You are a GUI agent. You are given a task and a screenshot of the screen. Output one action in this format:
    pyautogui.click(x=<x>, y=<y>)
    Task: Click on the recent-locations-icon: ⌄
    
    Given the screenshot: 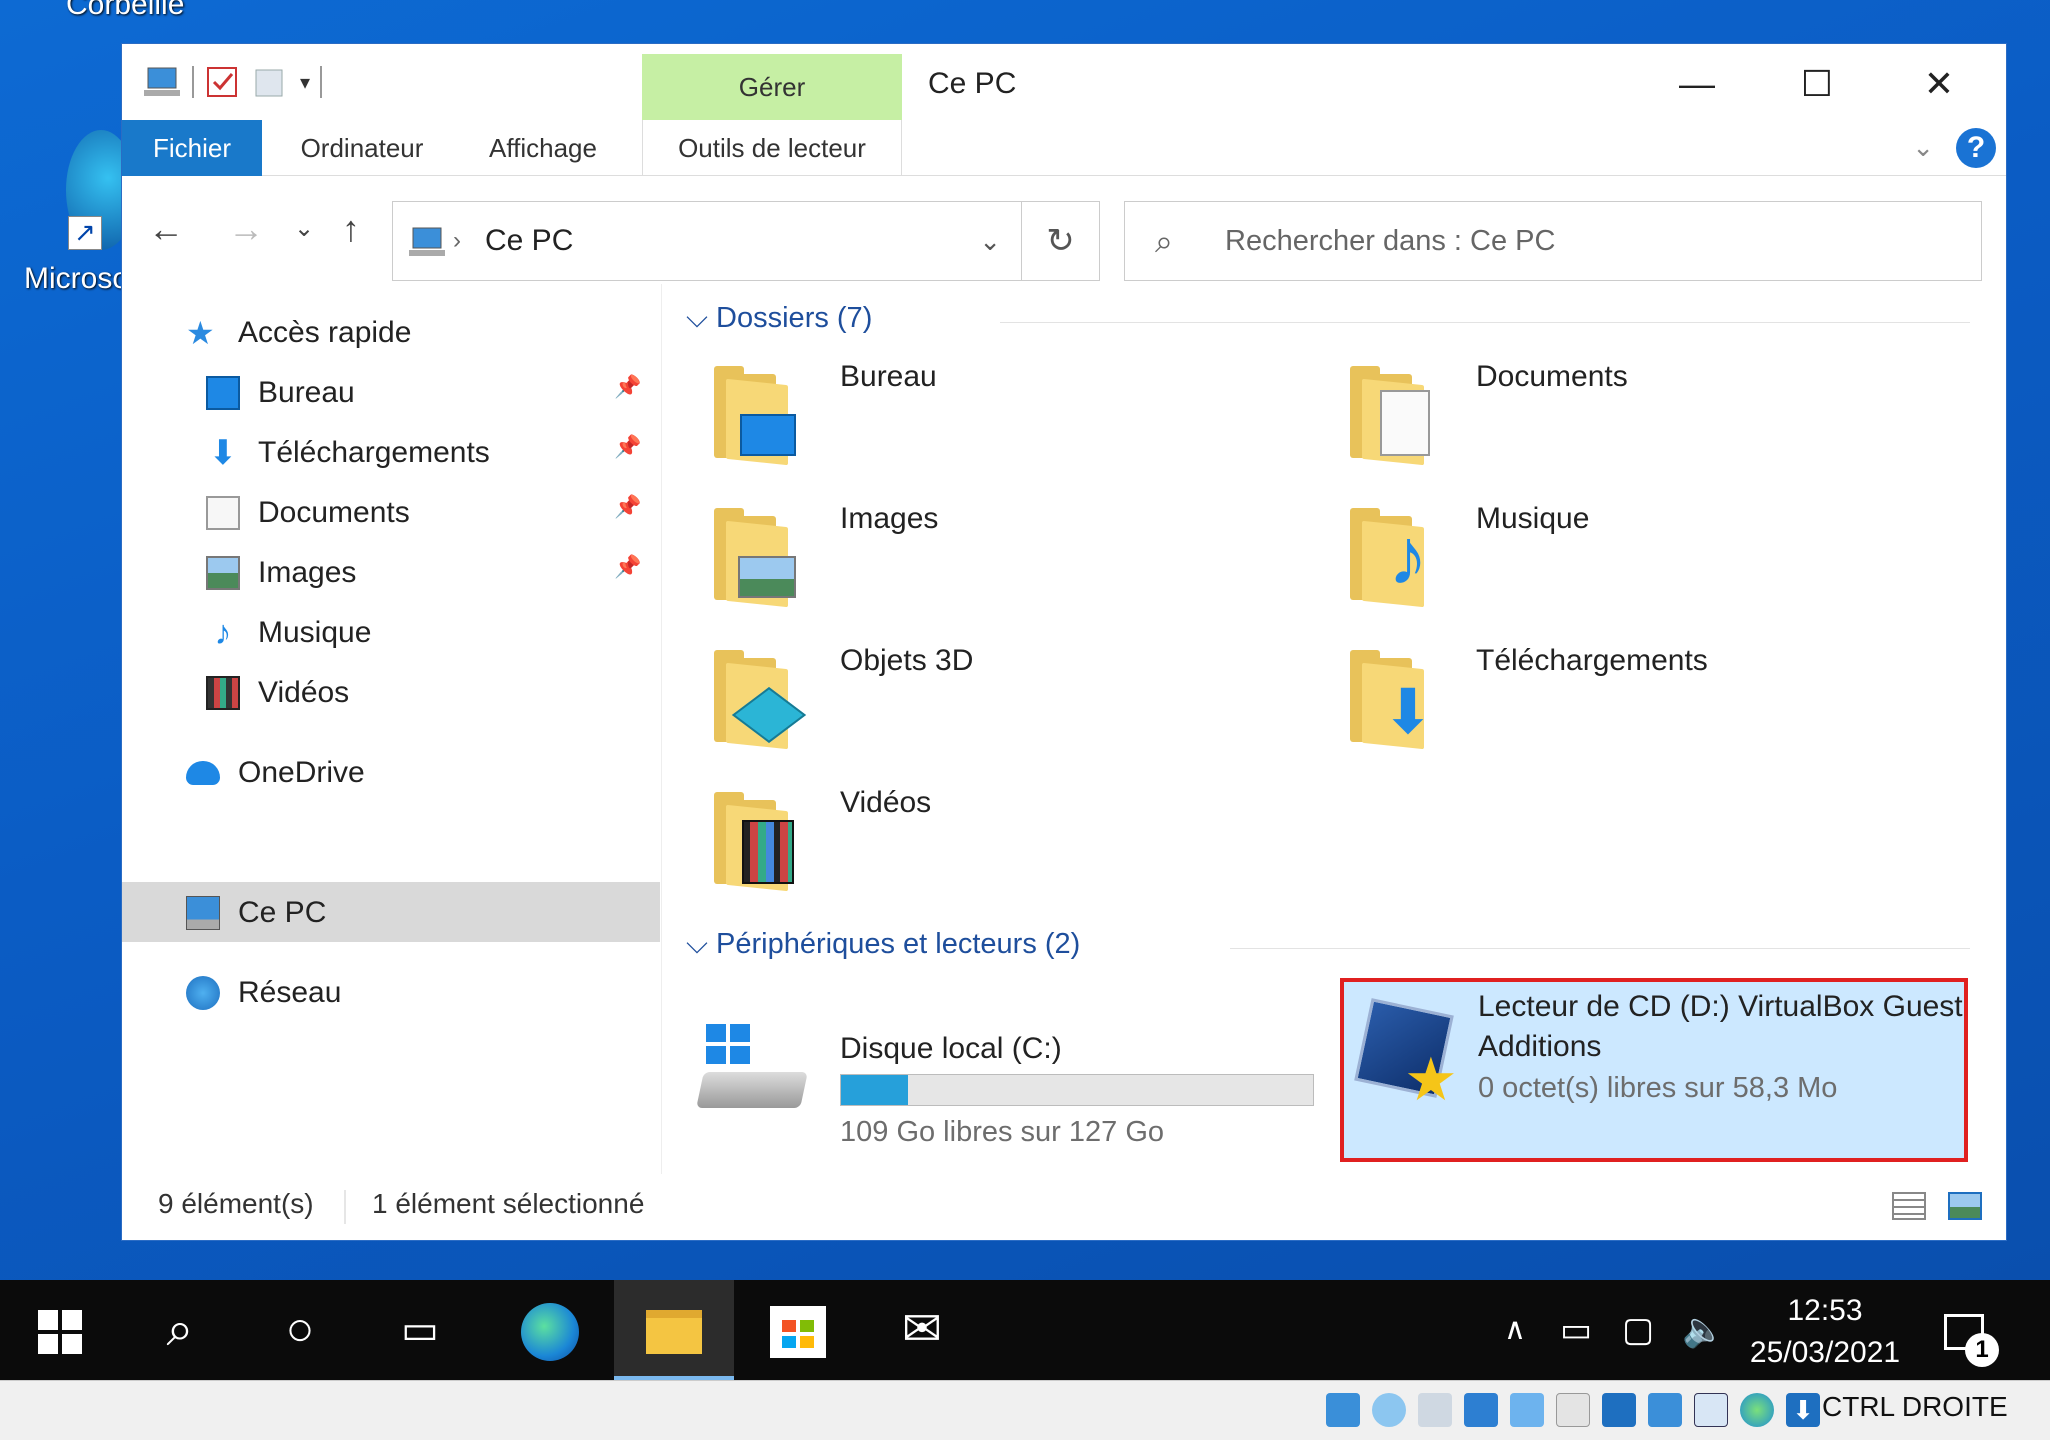 What is the action you would take?
    pyautogui.click(x=304, y=229)
    